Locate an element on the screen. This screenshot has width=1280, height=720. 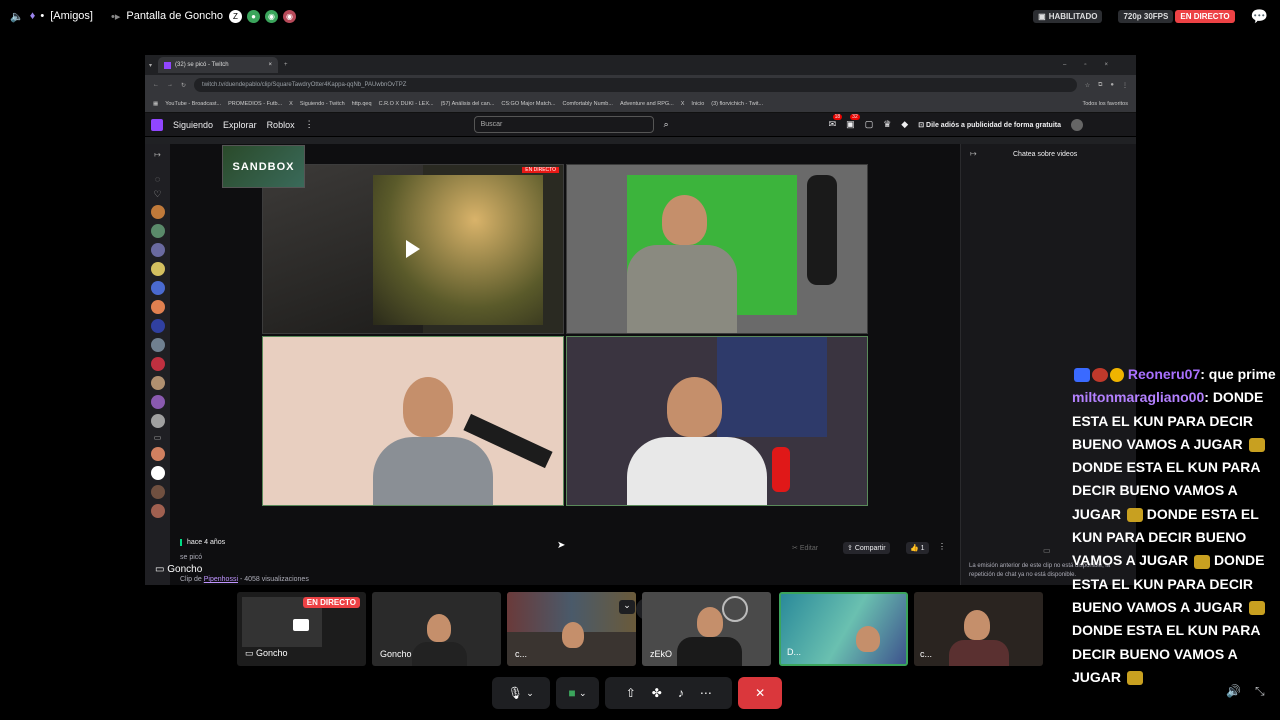
soundboard-icon: ♪ is located at coordinates (681, 693).